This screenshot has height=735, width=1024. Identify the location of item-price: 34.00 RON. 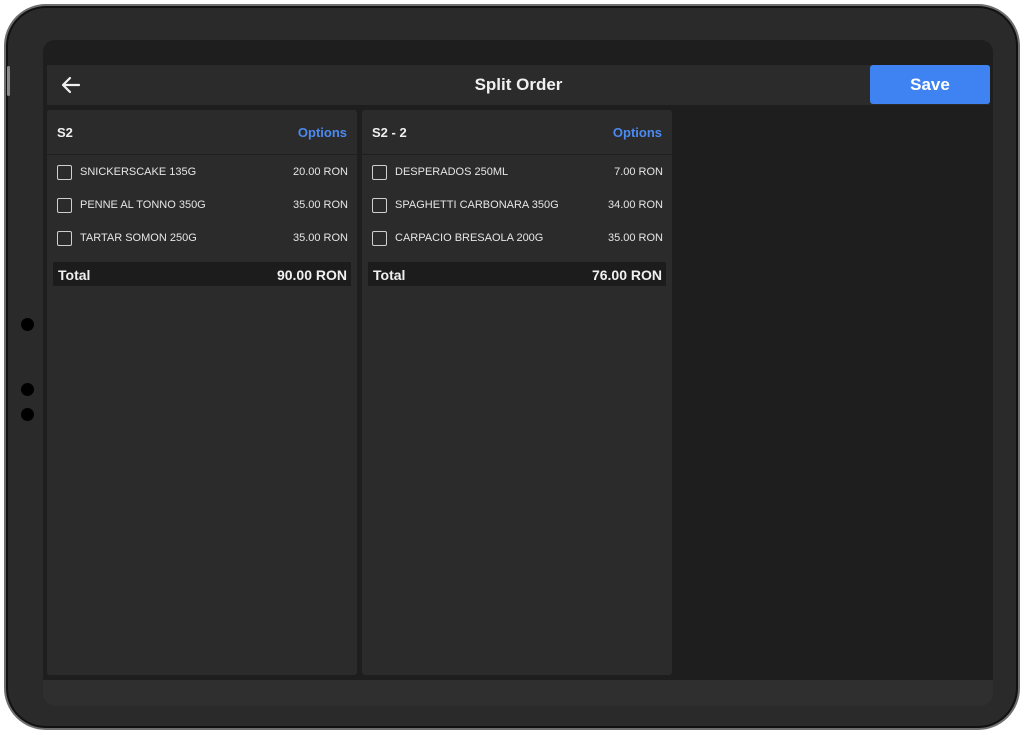
(635, 205).